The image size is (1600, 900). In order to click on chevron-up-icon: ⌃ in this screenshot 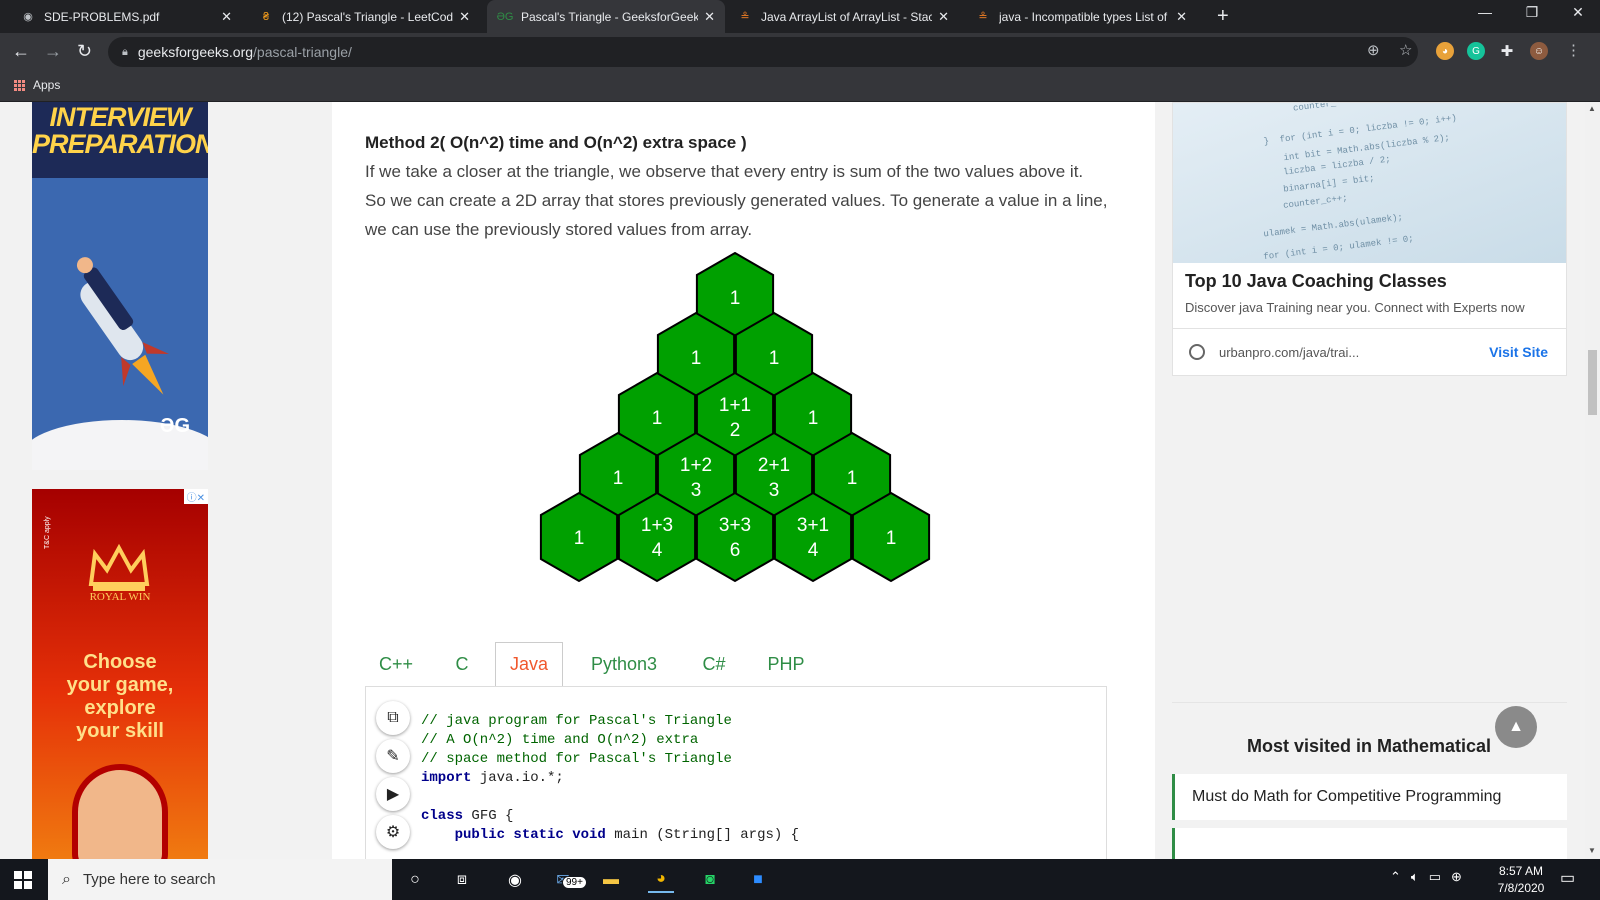, I will do `click(1395, 877)`.